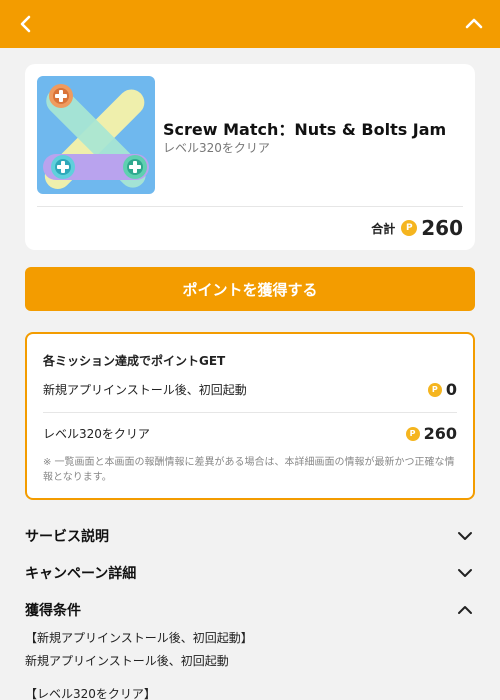 The height and width of the screenshot is (700, 500). What do you see at coordinates (250, 610) in the screenshot?
I see `section-acquisition-conditions: 獲得条件` at bounding box center [250, 610].